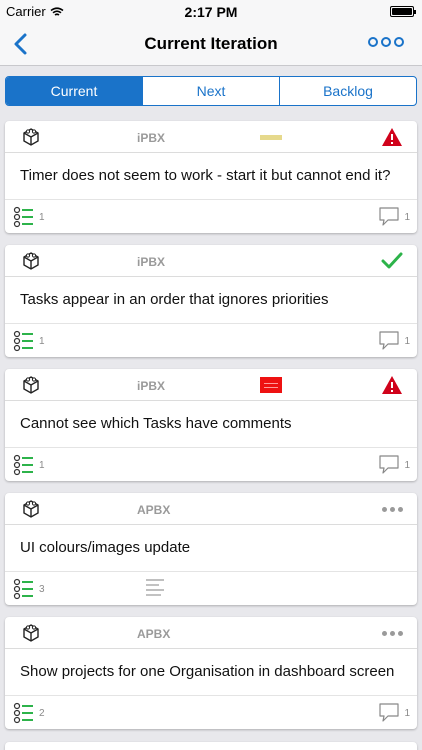 The width and height of the screenshot is (422, 750). What do you see at coordinates (105, 547) in the screenshot?
I see `story-title: UI colours/images update` at bounding box center [105, 547].